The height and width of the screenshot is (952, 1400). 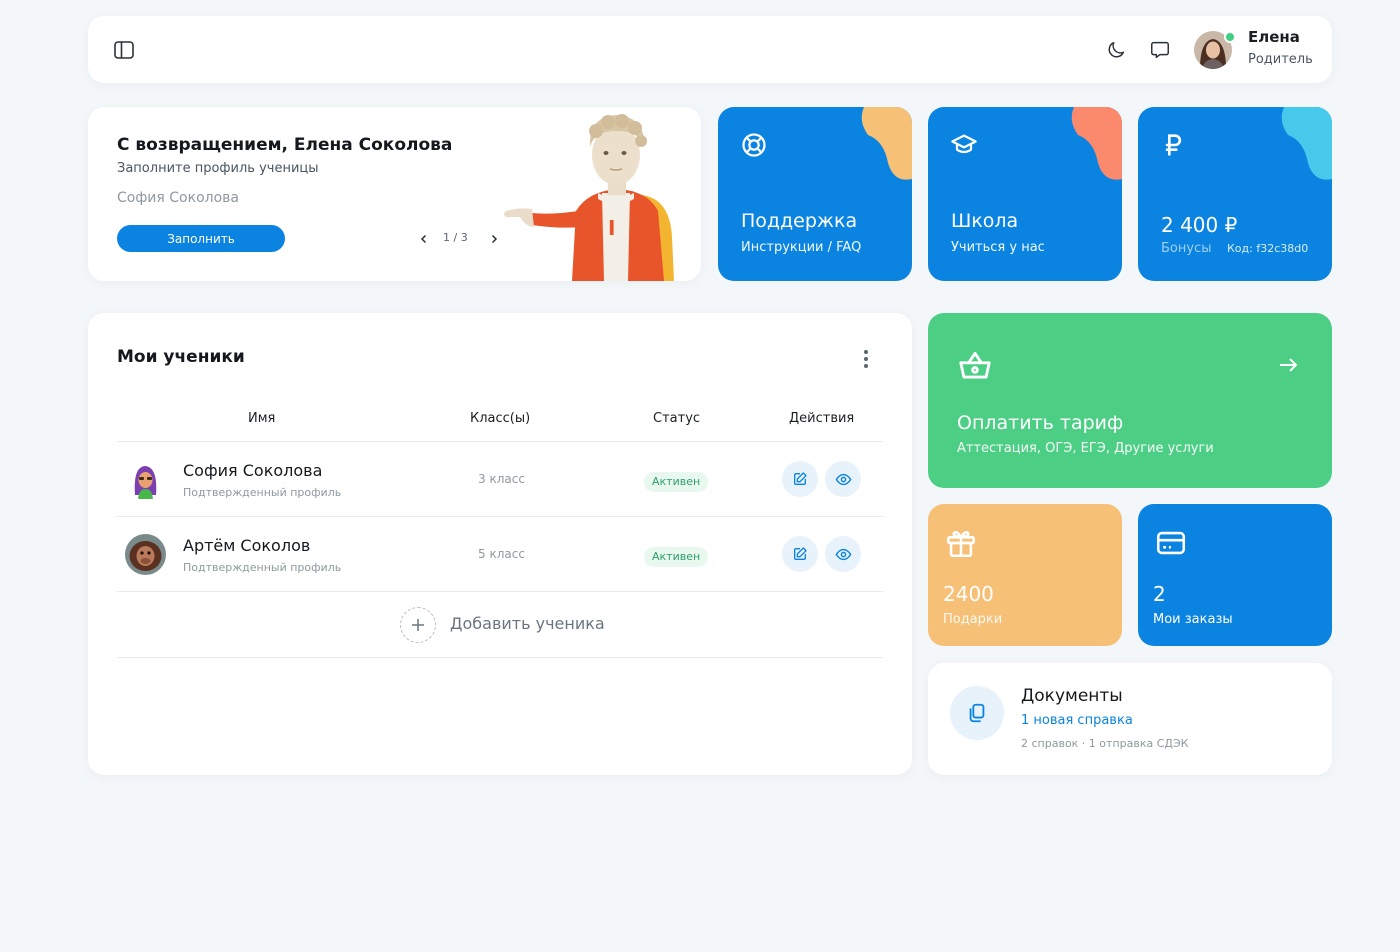 What do you see at coordinates (418, 625) in the screenshot?
I see `plus-icon` at bounding box center [418, 625].